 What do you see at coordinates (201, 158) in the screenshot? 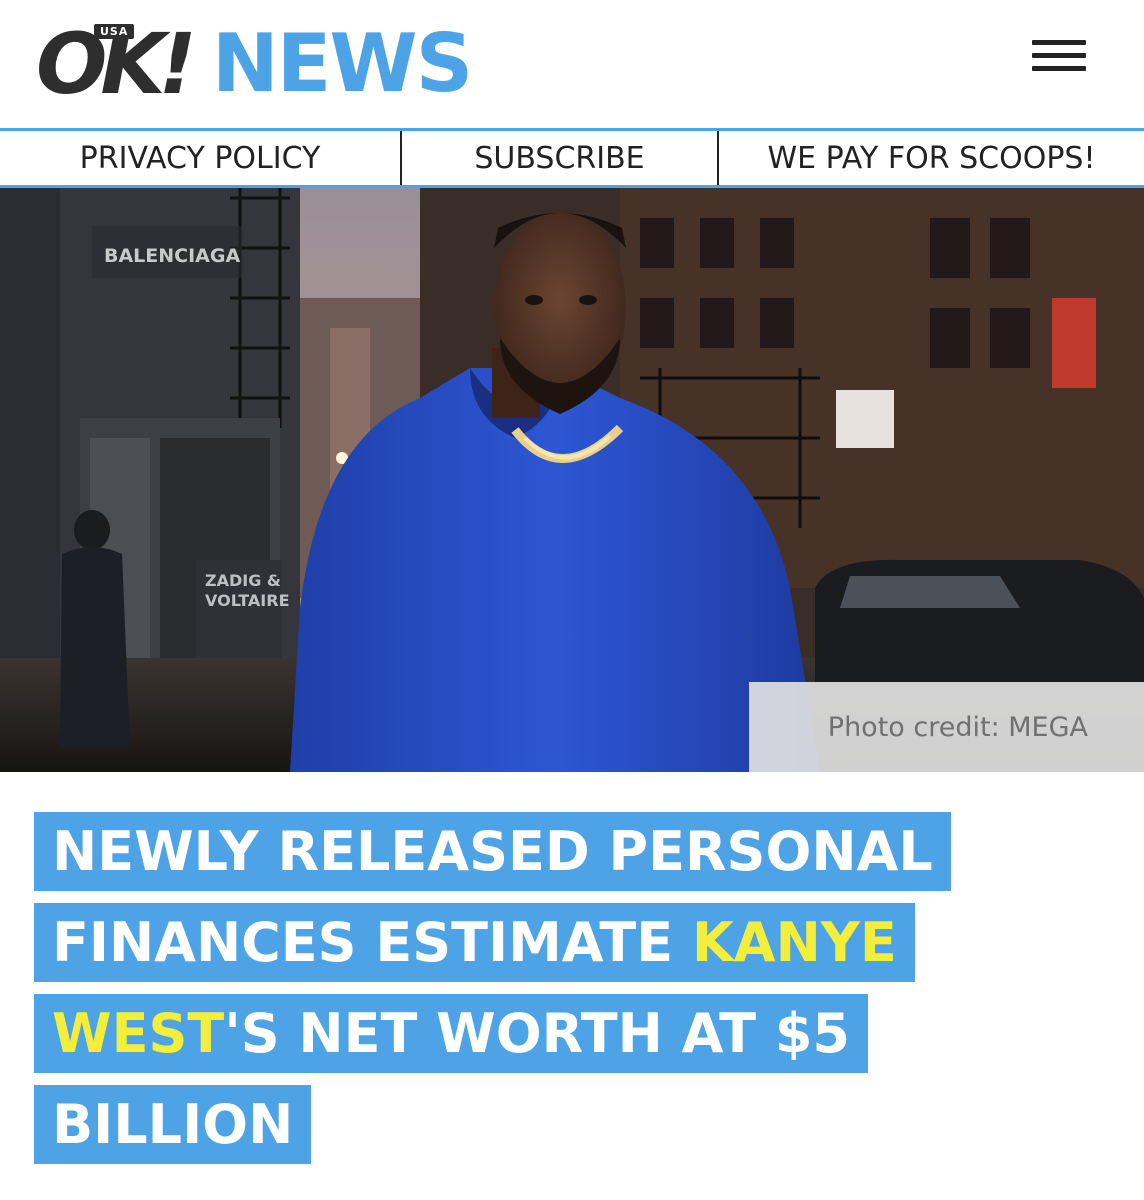
I see `nav-privacy-policy: PRIVACY POLICY` at bounding box center [201, 158].